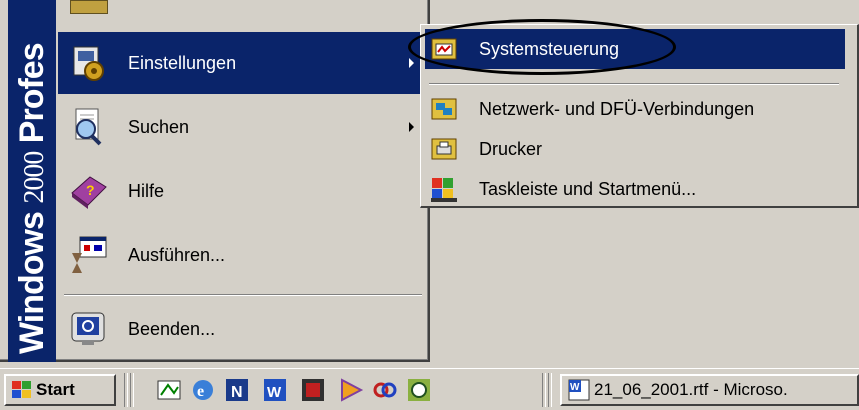  What do you see at coordinates (542, 47) in the screenshot?
I see `highlight-ellipse-annotation` at bounding box center [542, 47].